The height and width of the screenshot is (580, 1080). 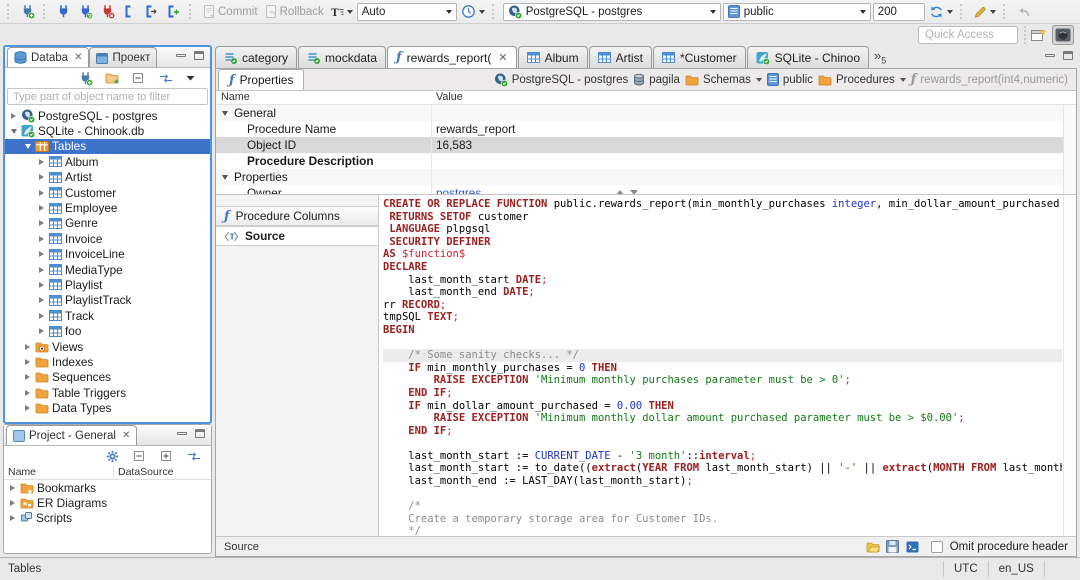 What do you see at coordinates (620, 57) in the screenshot?
I see `editor-tab-artist: Artist` at bounding box center [620, 57].